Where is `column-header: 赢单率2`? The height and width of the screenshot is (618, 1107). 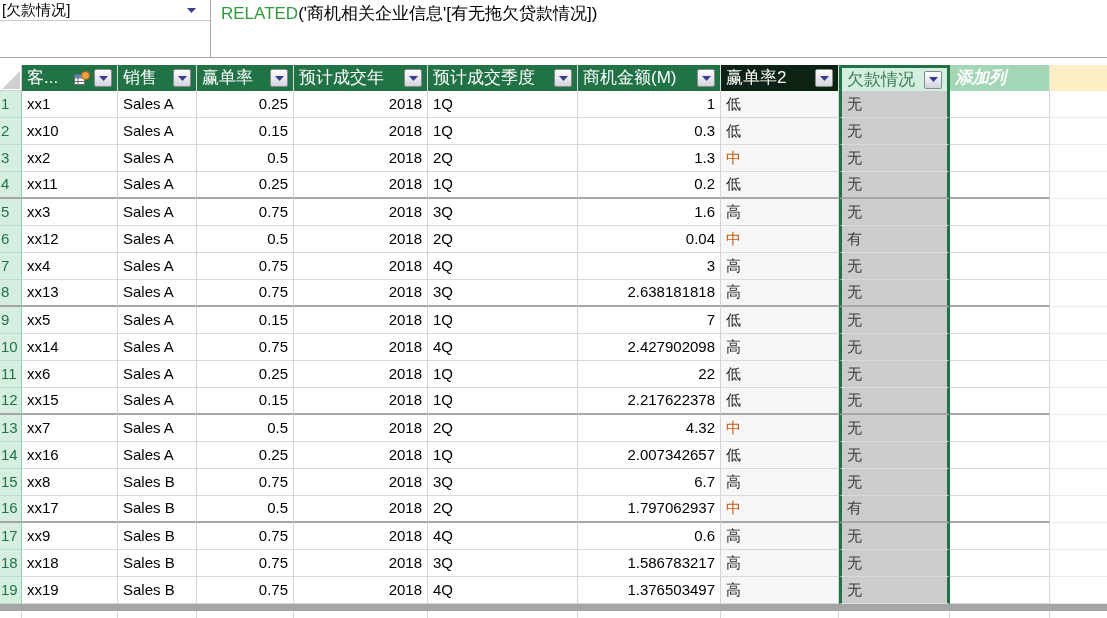
column-header: 赢单率2 is located at coordinates (780, 78).